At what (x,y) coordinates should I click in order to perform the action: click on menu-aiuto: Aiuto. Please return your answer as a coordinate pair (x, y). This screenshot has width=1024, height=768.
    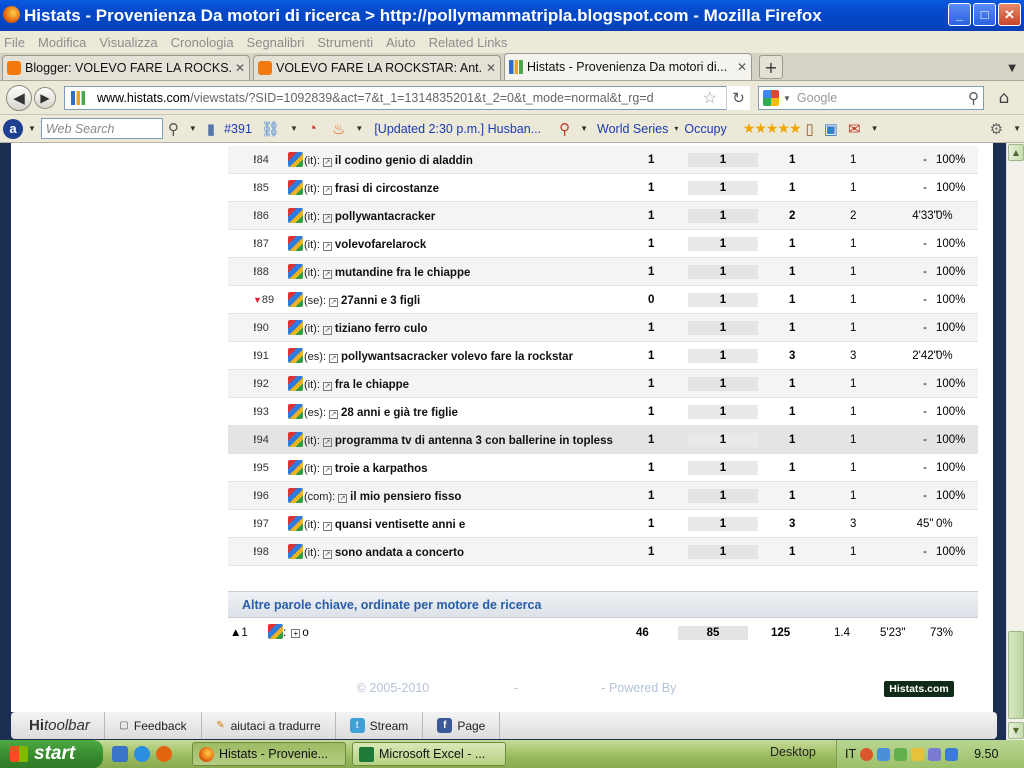
    Looking at the image, I should click on (401, 42).